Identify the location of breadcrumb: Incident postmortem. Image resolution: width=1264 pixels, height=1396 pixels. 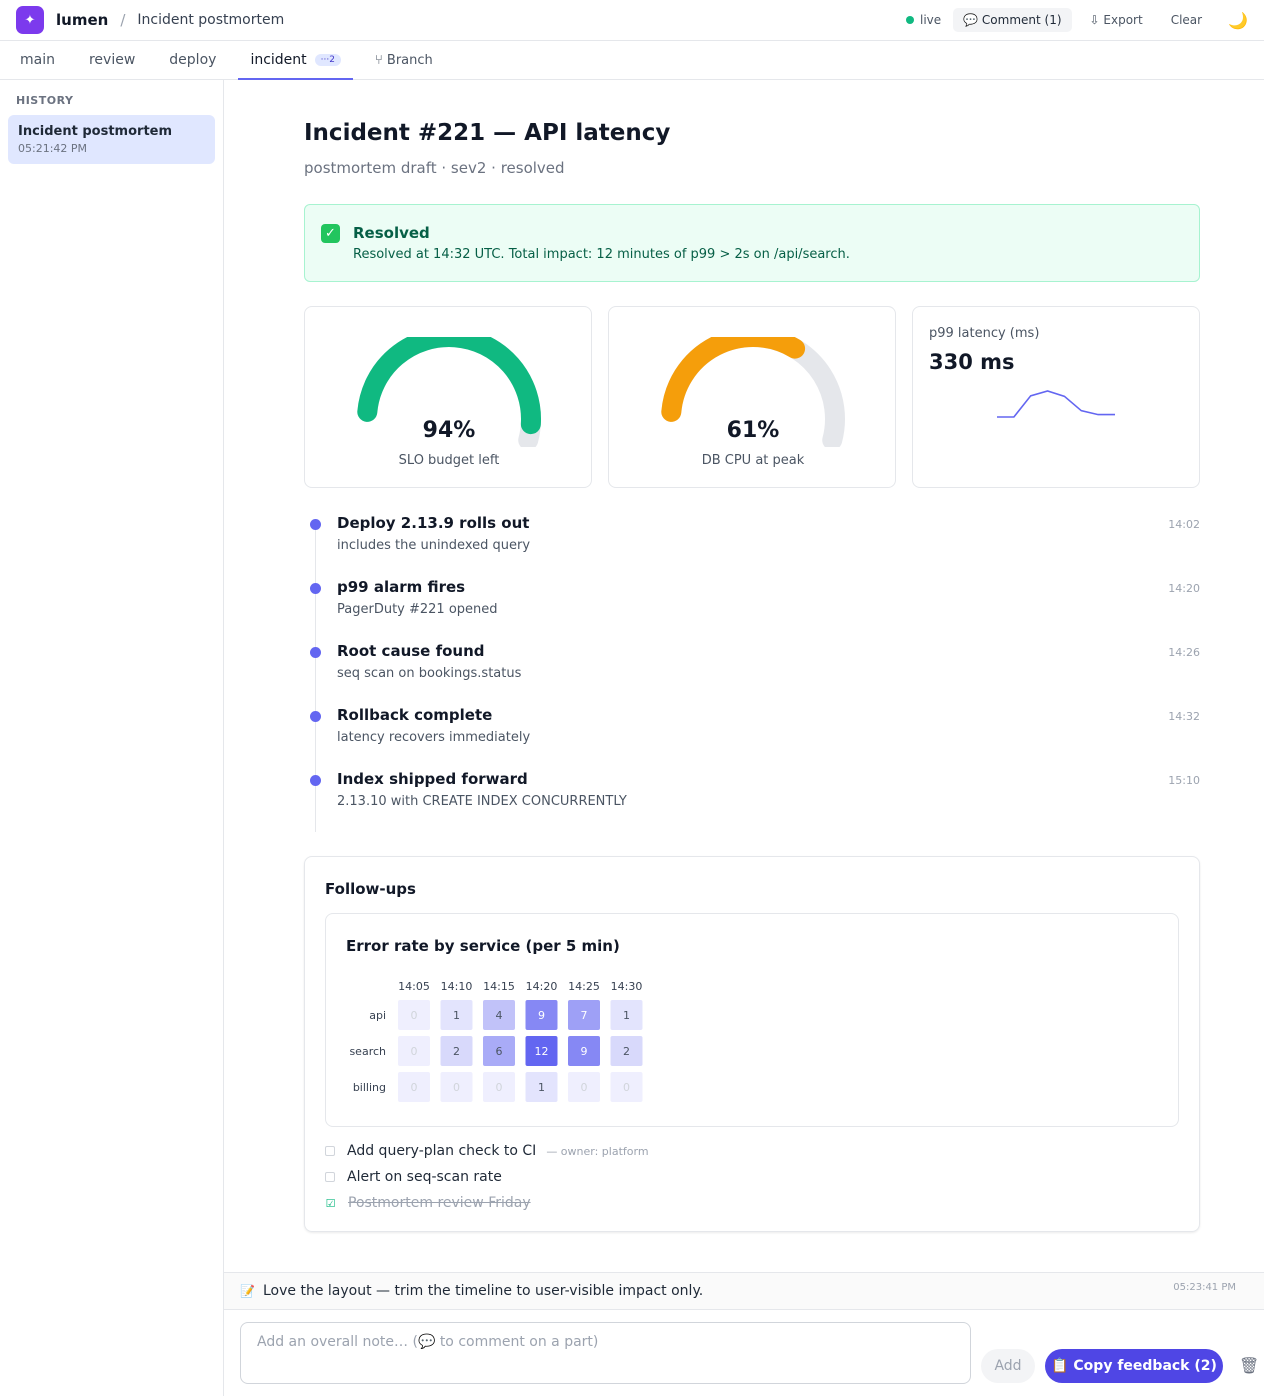
(211, 20).